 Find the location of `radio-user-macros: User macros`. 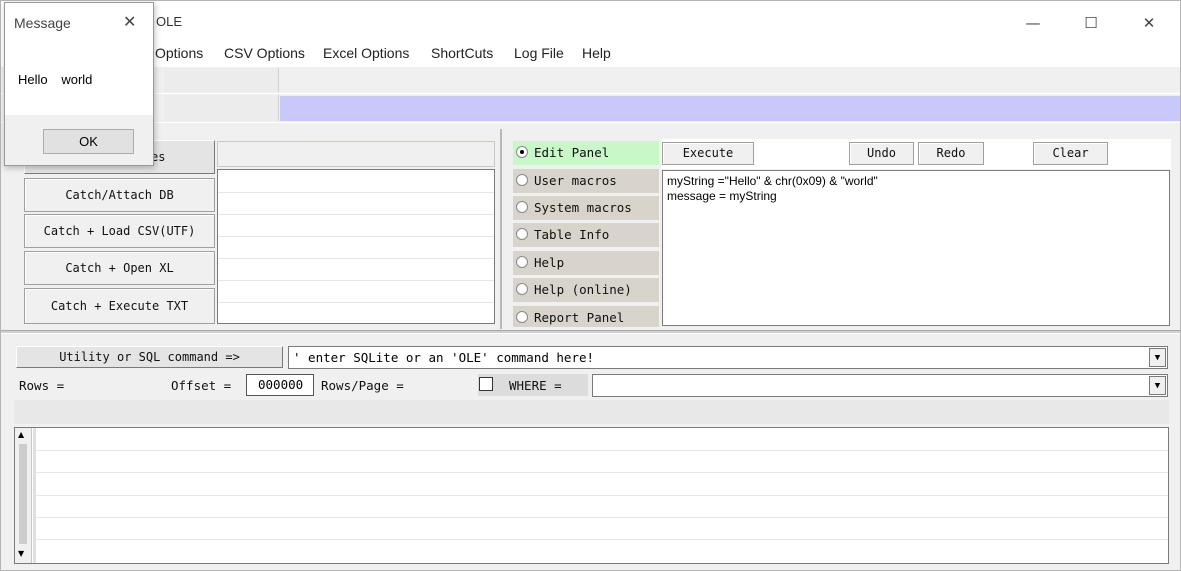

radio-user-macros: User macros is located at coordinates (586, 181).